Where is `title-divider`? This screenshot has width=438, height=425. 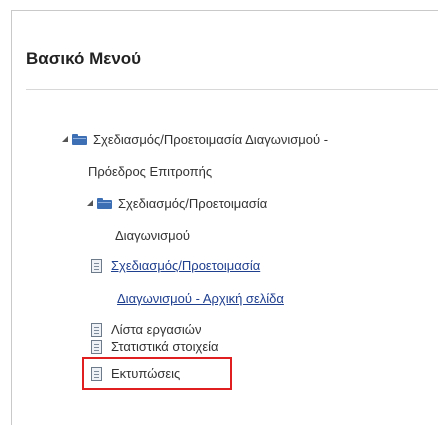
title-divider is located at coordinates (232, 89).